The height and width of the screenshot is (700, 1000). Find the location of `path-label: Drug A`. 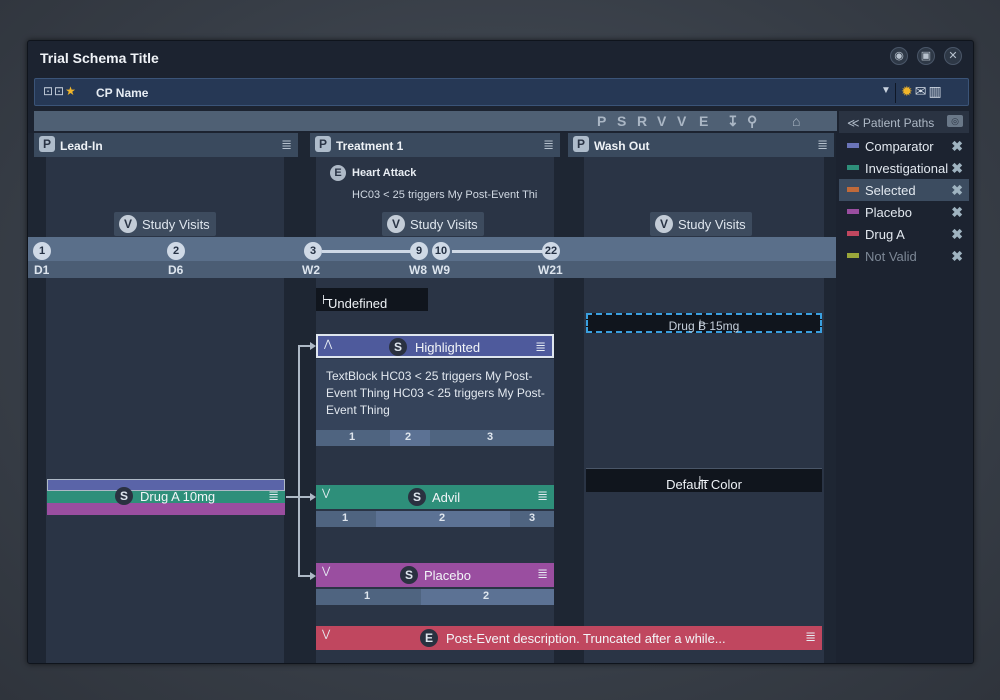

path-label: Drug A is located at coordinates (885, 234).